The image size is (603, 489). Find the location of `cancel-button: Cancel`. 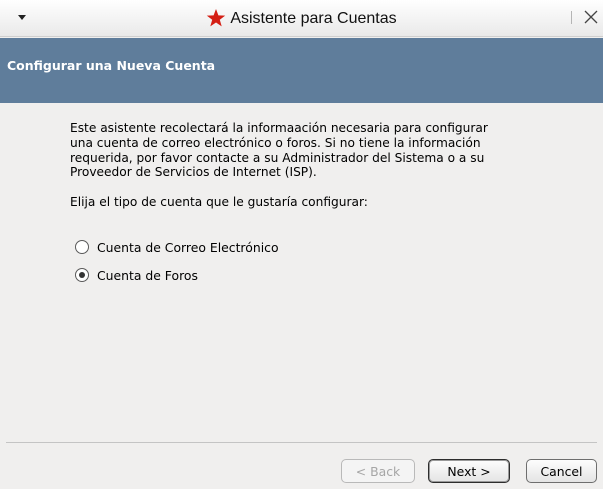

cancel-button: Cancel is located at coordinates (561, 471).